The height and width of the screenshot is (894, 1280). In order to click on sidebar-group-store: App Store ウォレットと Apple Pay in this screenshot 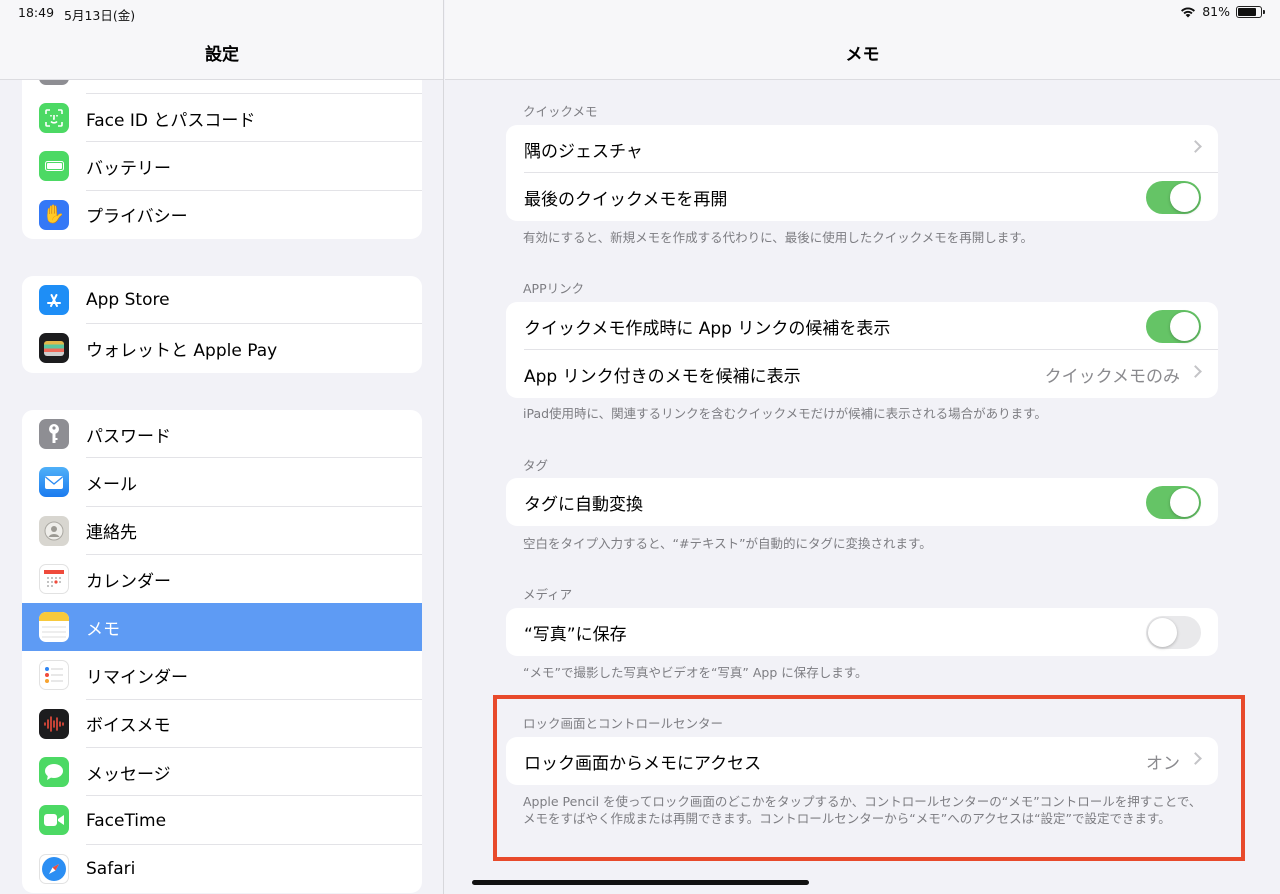, I will do `click(222, 324)`.